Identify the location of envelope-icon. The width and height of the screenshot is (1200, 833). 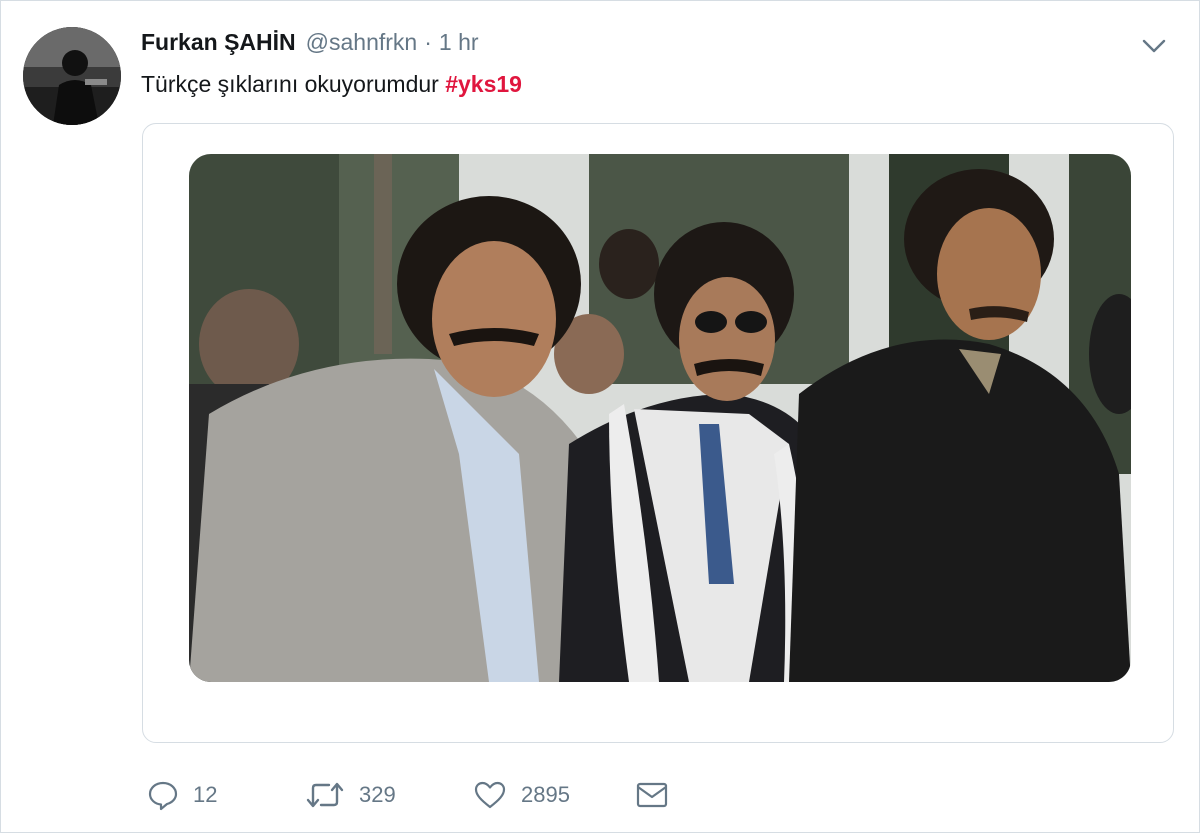
(652, 795).